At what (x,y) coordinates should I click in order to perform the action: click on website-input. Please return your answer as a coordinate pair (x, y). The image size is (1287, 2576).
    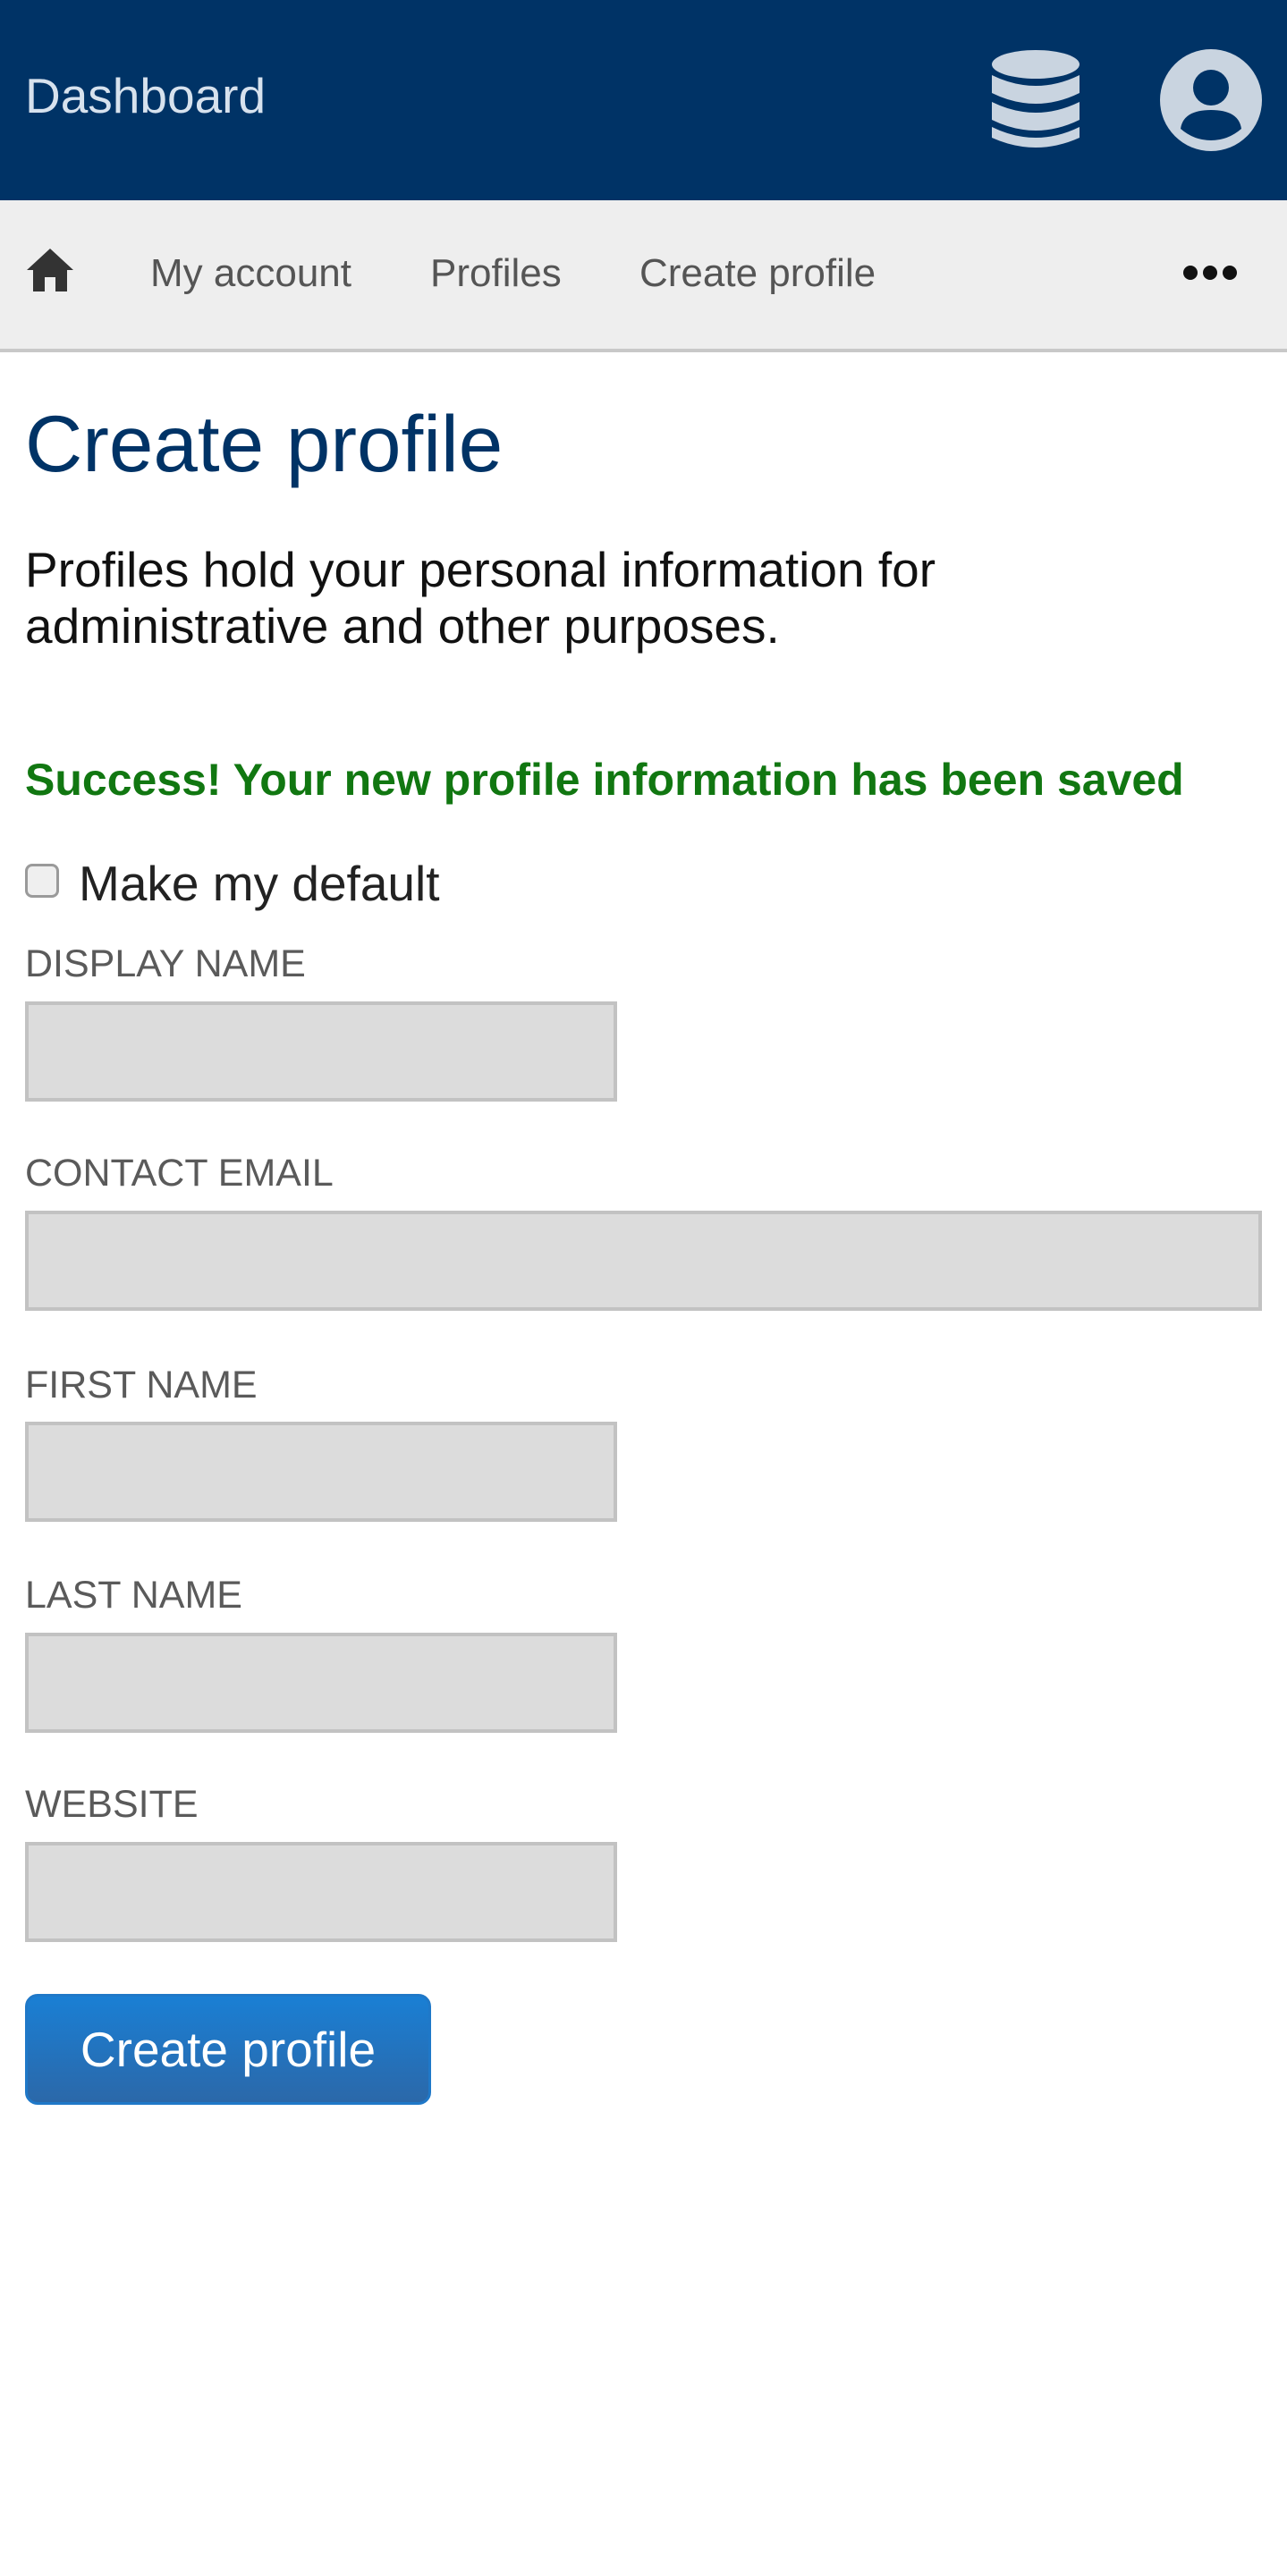
    Looking at the image, I should click on (321, 1892).